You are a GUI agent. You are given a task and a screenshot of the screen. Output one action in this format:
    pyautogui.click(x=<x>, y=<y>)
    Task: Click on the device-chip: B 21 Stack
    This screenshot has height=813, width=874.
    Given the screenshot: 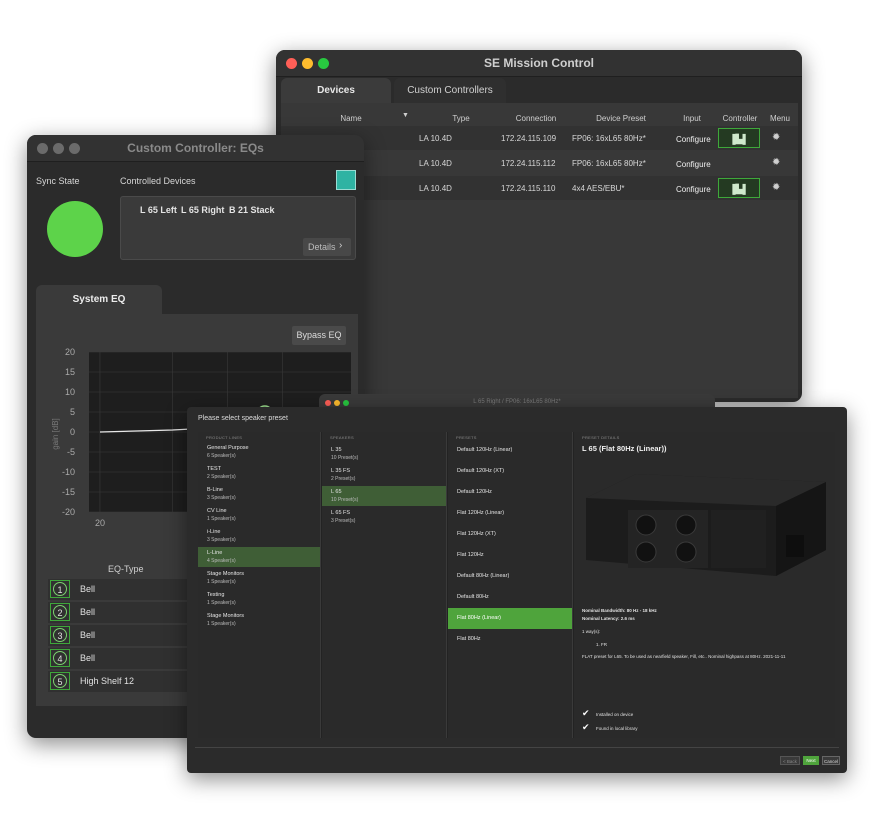 What is the action you would take?
    pyautogui.click(x=252, y=210)
    